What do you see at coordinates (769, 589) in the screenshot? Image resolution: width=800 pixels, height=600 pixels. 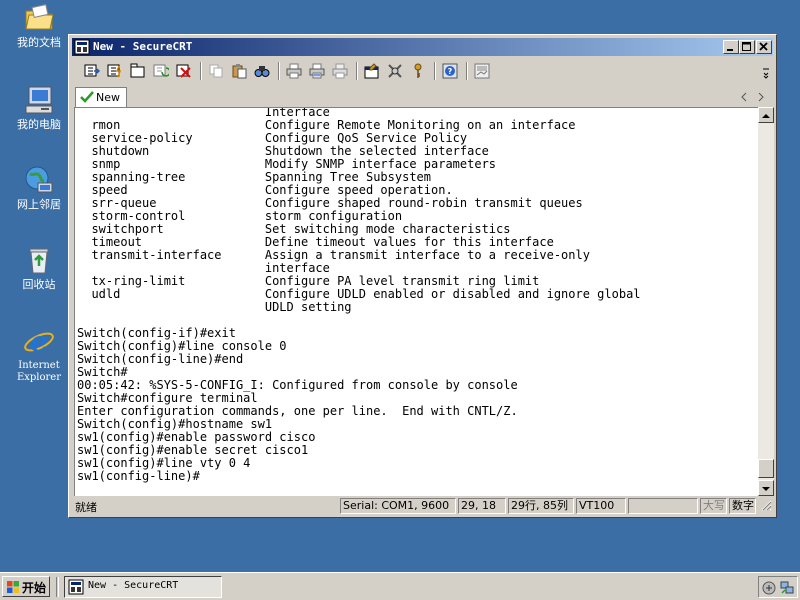 I see `tray-volume-icon` at bounding box center [769, 589].